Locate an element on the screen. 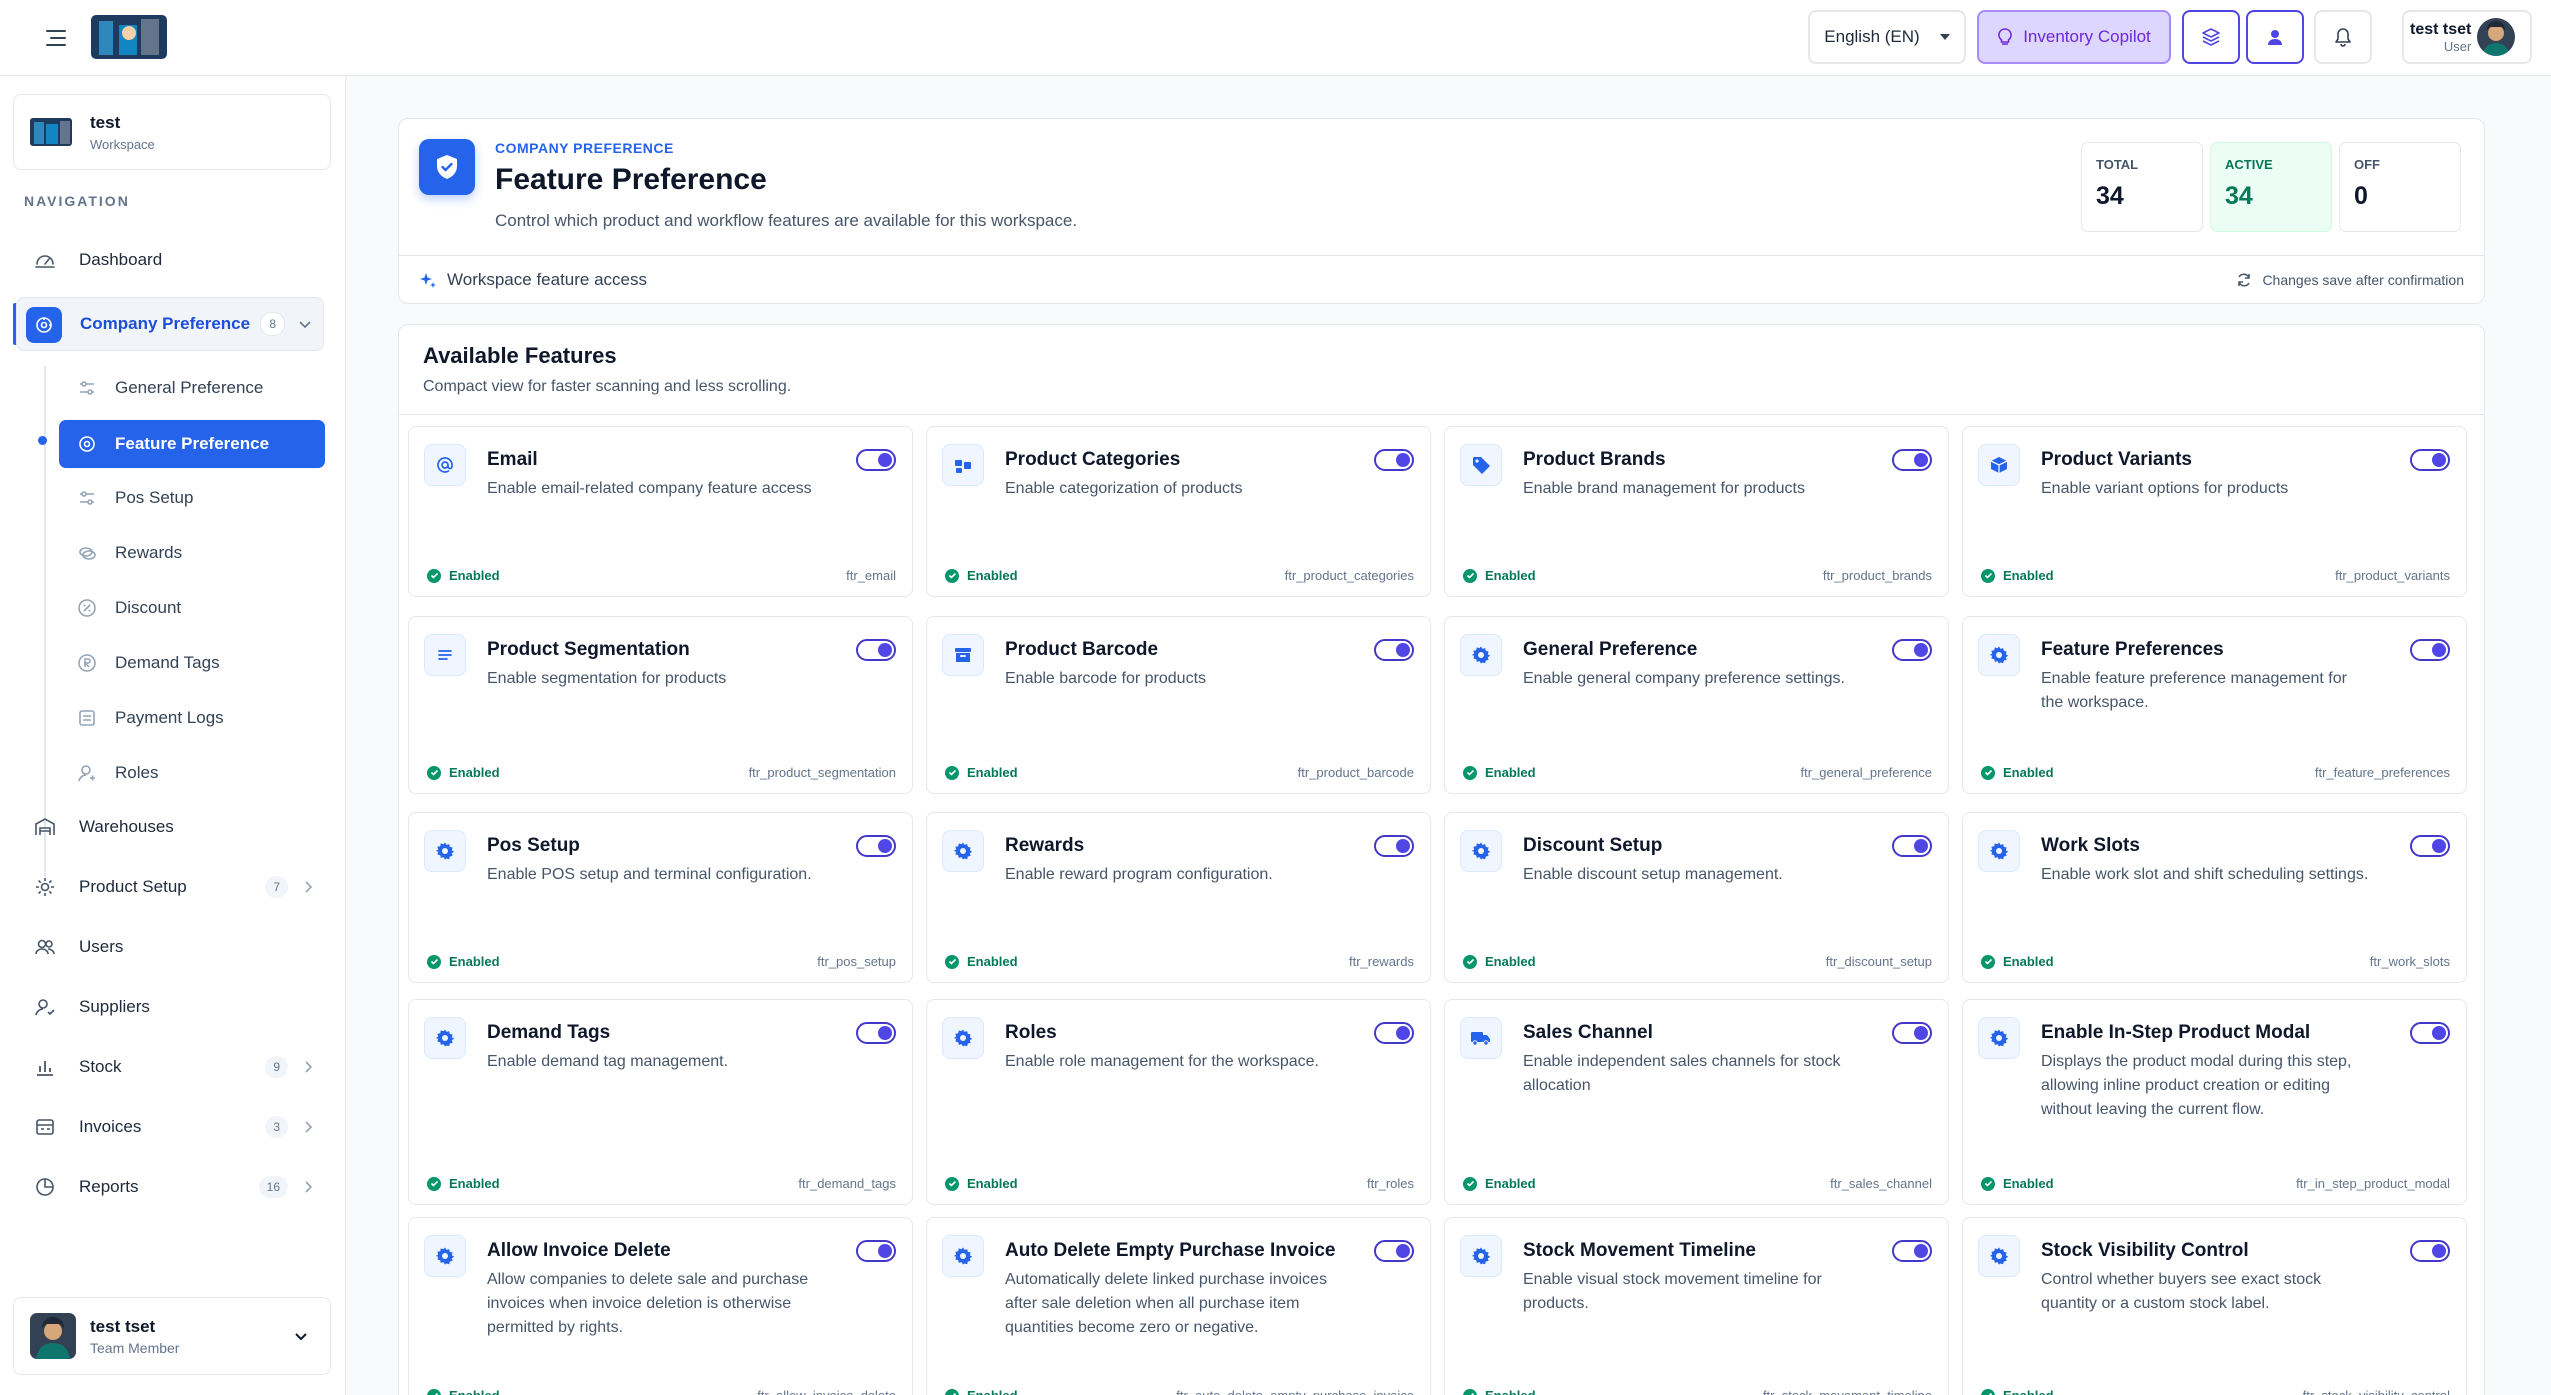  count-badge: 3 is located at coordinates (276, 1127).